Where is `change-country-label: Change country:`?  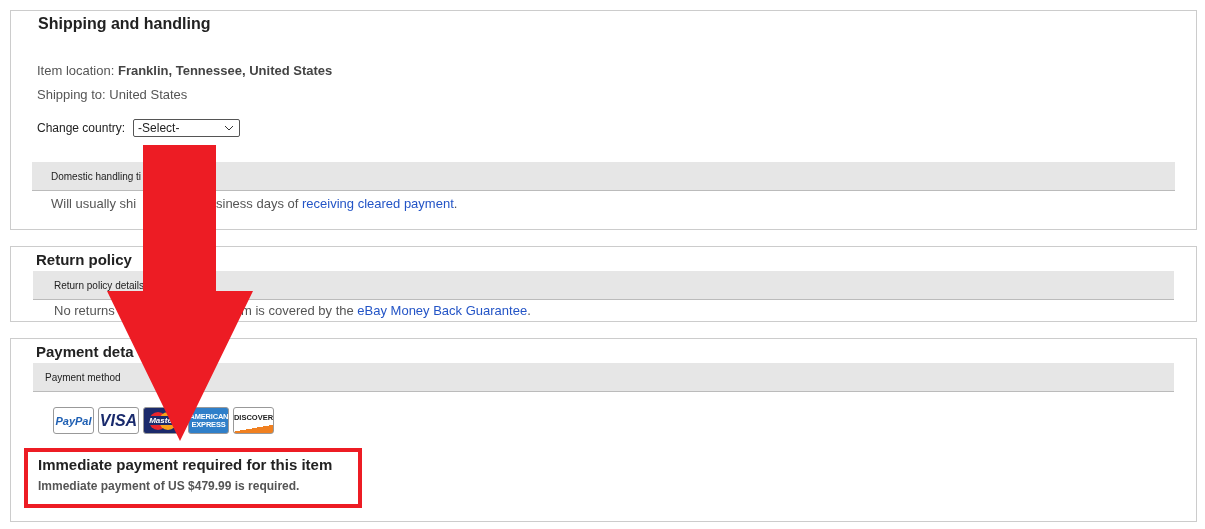 change-country-label: Change country: is located at coordinates (81, 128).